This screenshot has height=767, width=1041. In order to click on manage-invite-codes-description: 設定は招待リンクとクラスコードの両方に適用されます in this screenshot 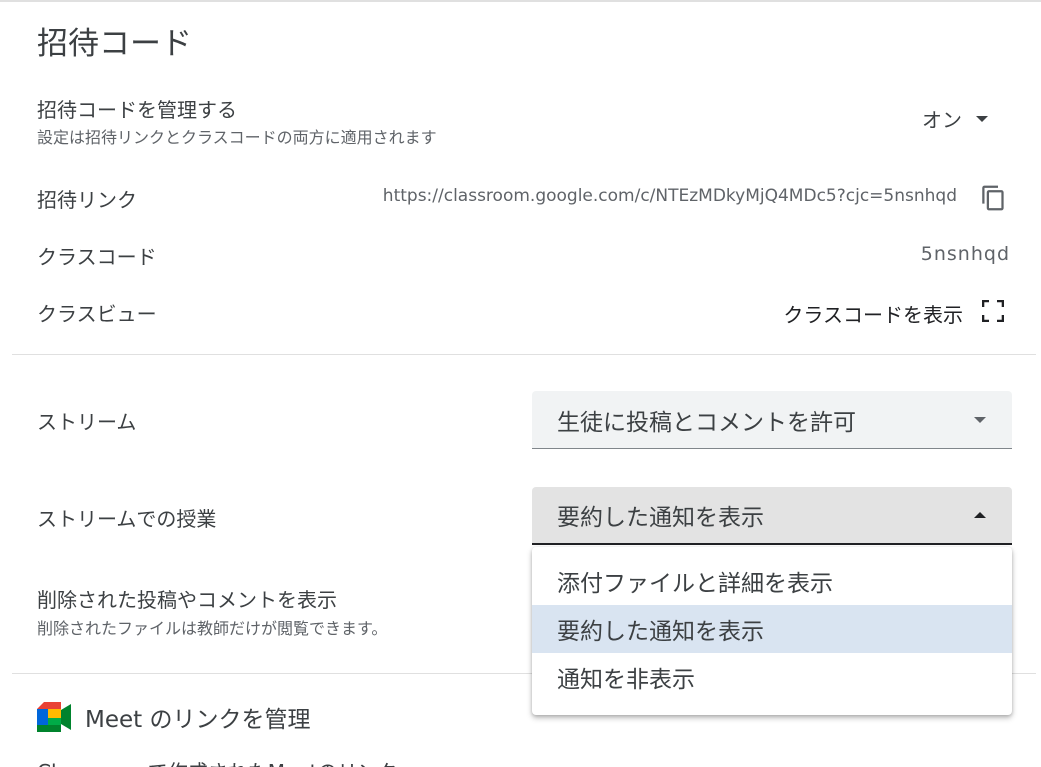, I will do `click(237, 137)`.